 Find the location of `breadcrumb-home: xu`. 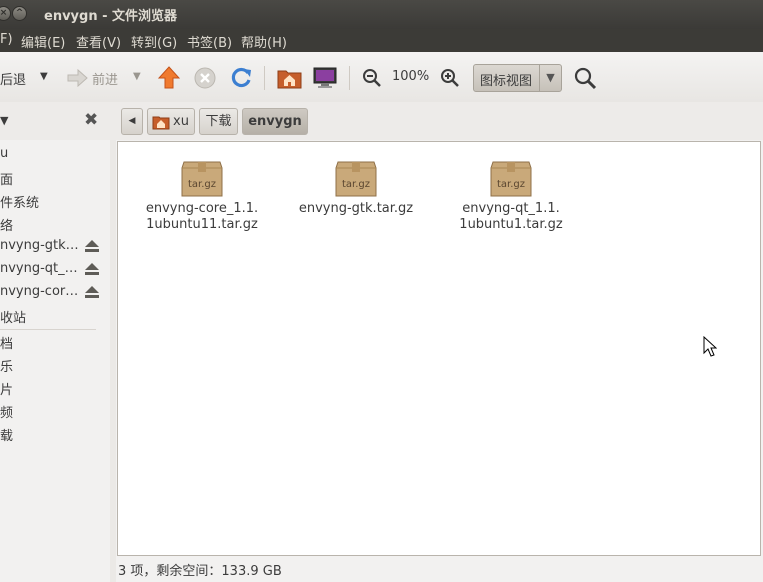

breadcrumb-home: xu is located at coordinates (171, 121).